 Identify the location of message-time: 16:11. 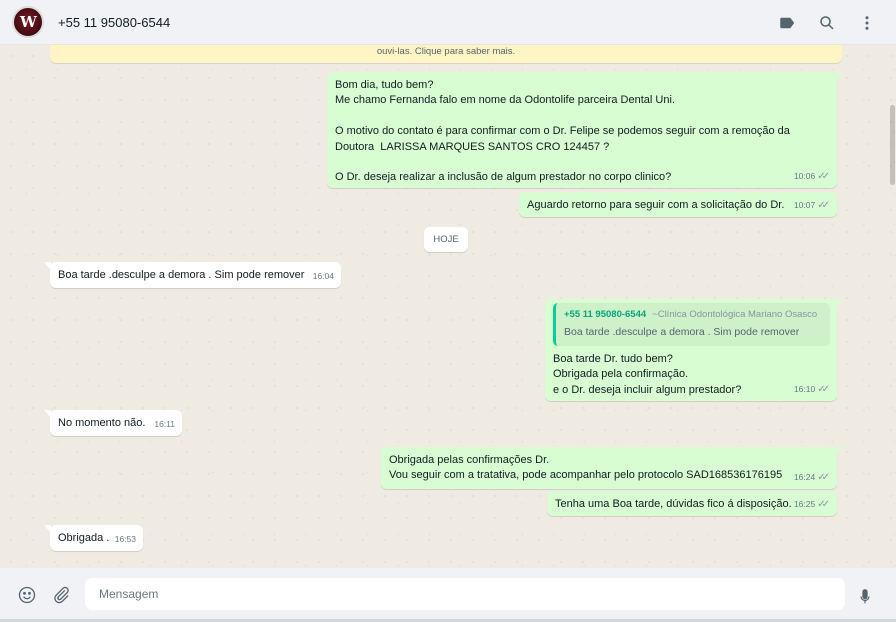
(164, 423).